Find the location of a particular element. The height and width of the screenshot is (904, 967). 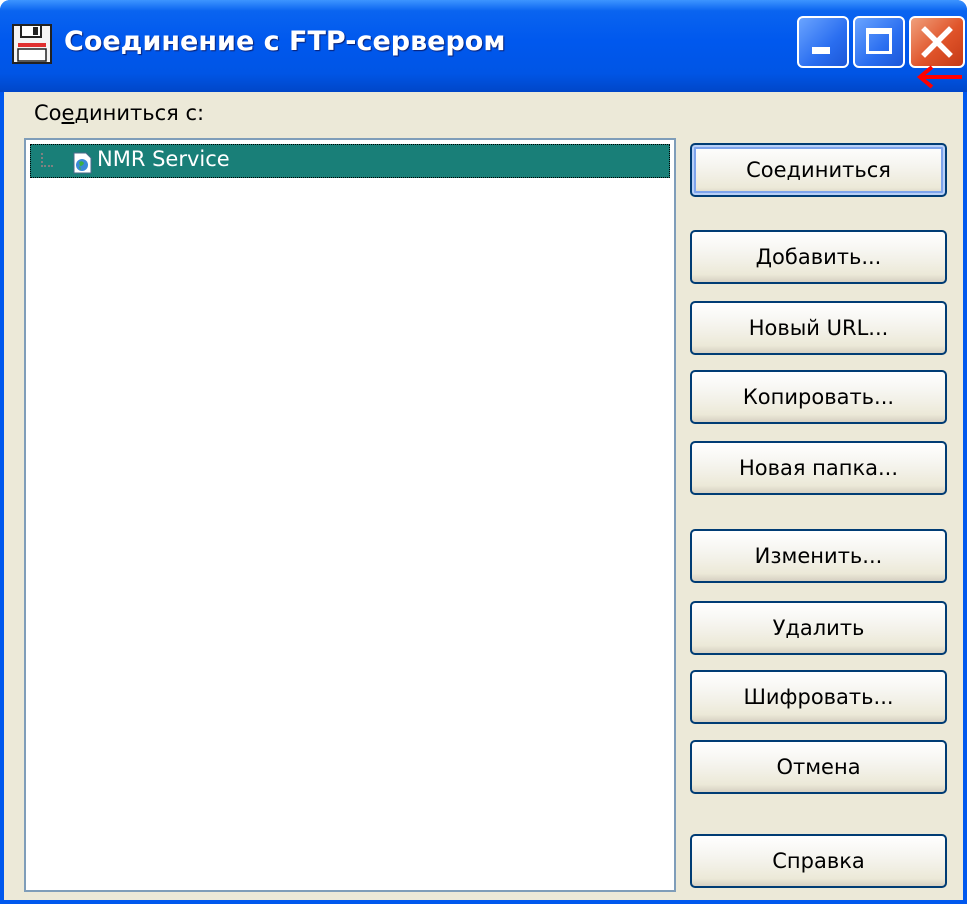

connect-button: Соединиться is located at coordinates (818, 170).